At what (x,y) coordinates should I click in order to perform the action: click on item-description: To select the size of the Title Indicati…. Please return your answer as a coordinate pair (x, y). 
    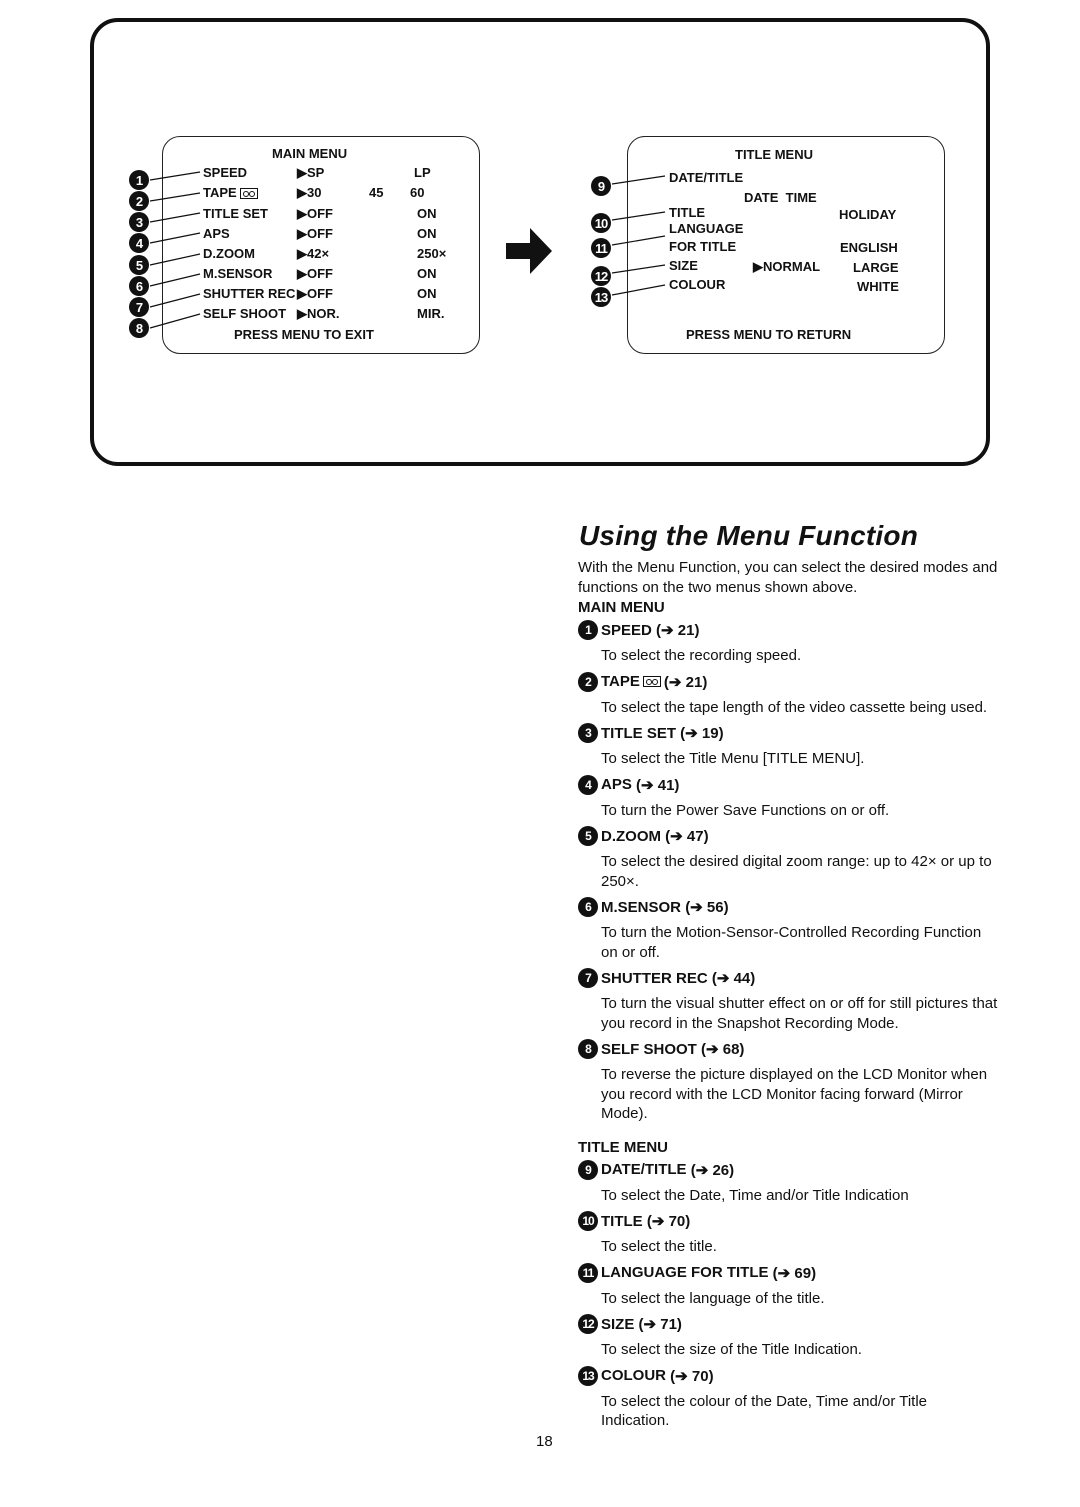
    Looking at the image, I should click on (731, 1349).